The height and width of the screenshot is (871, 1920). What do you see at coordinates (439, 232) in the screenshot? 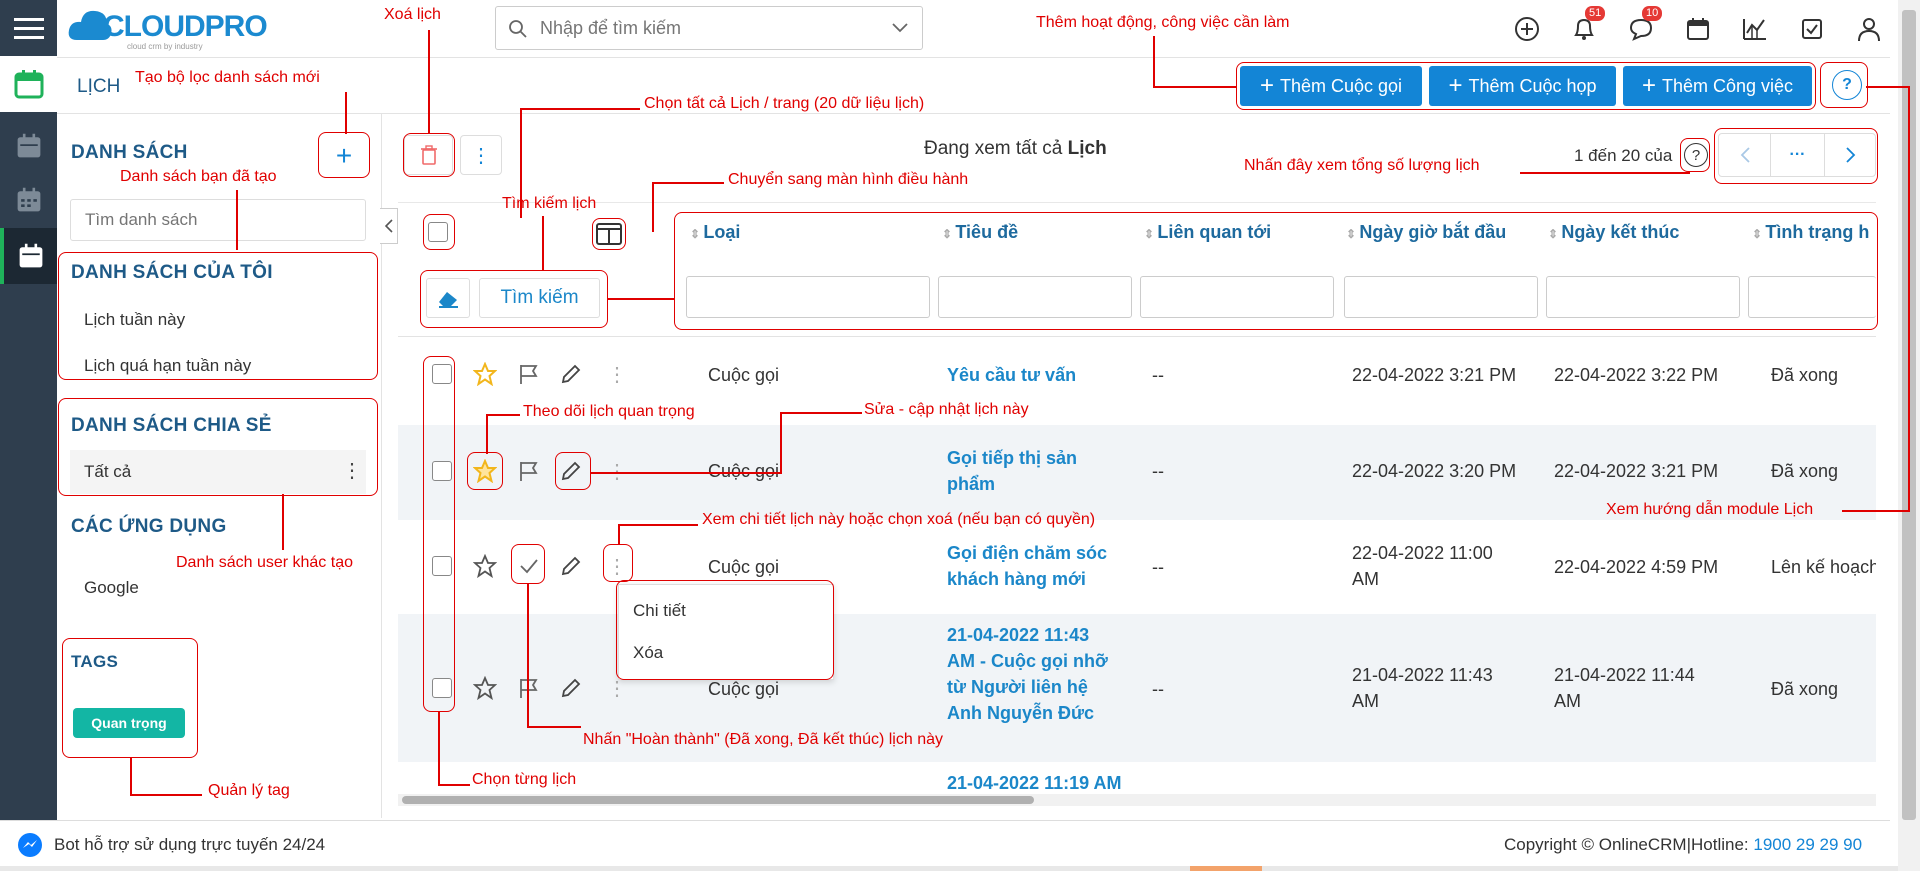
I see `annotation-select-all-box` at bounding box center [439, 232].